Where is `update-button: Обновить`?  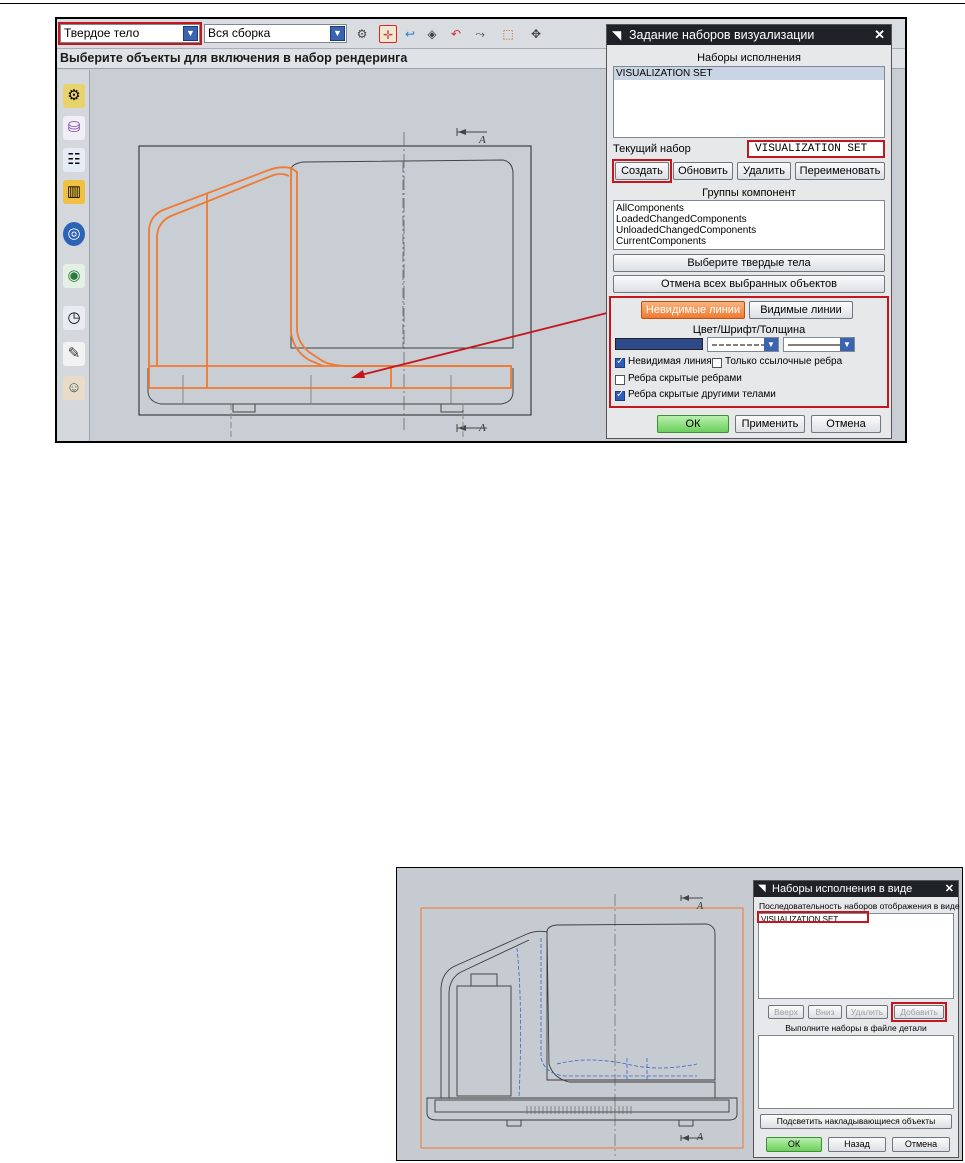
update-button: Обновить is located at coordinates (703, 171).